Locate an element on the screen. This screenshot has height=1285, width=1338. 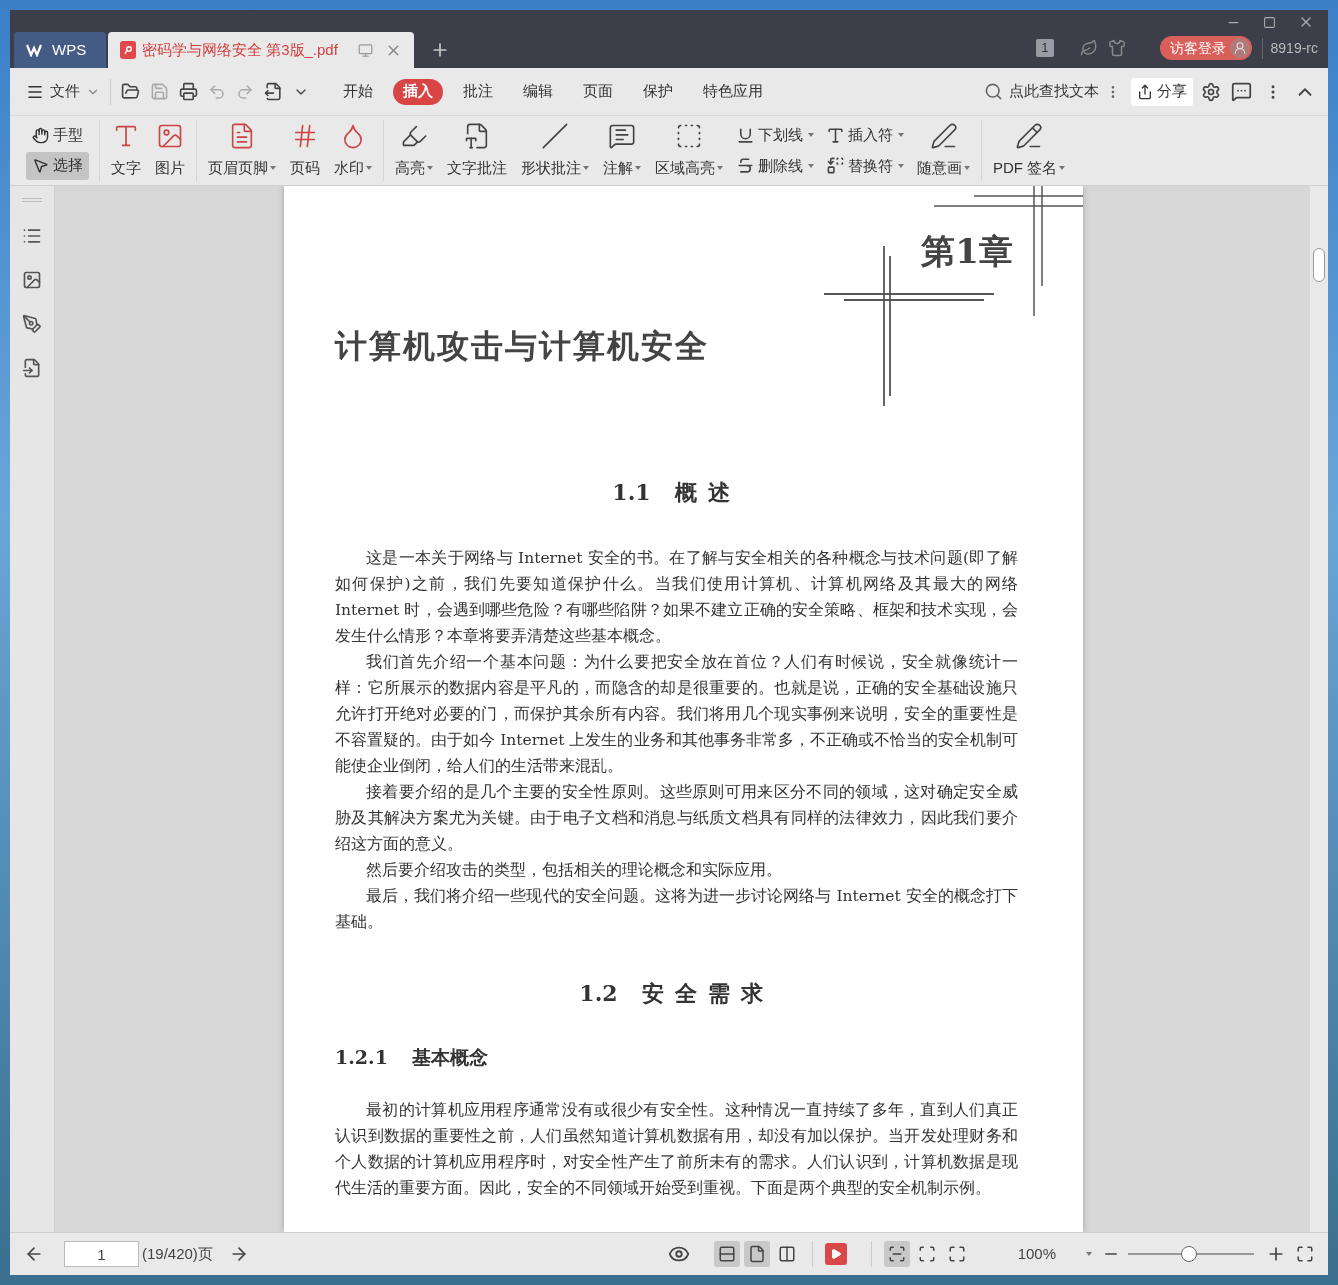
pdf-file-icon is located at coordinates (128, 50).